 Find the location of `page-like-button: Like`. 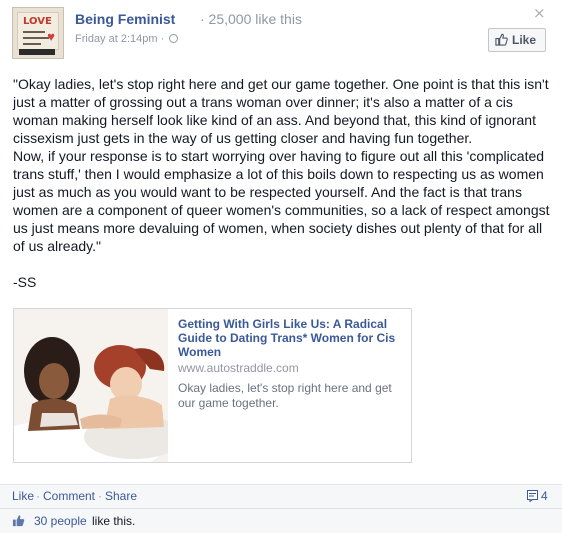

page-like-button: Like is located at coordinates (517, 40).